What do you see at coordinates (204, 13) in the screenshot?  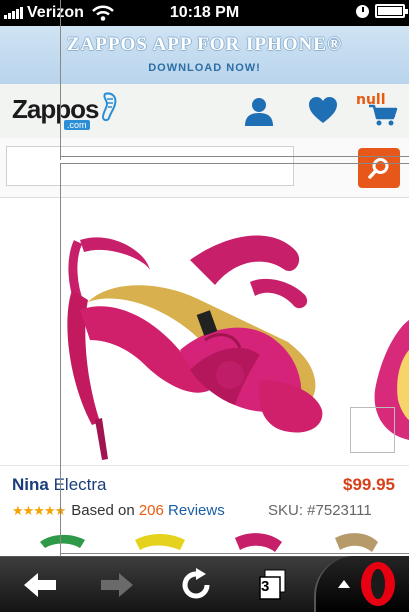 I see `status-bar: Verizon 10:18 PM` at bounding box center [204, 13].